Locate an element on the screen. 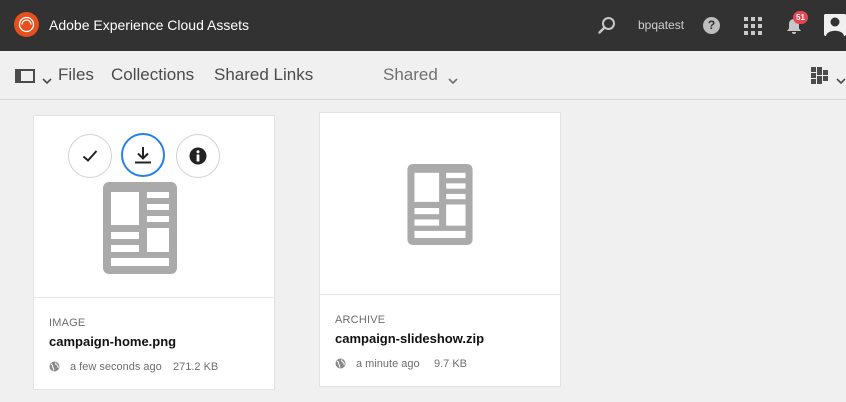  tab-files: Files is located at coordinates (76, 75).